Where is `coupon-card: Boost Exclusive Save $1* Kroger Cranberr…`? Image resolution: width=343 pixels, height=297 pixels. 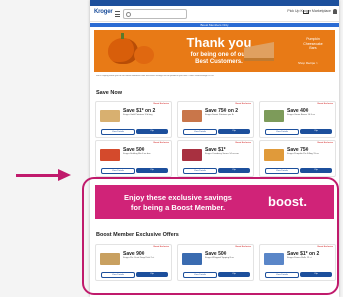 coupon-card: Boost Exclusive Save $1* Kroger Cranberr… is located at coordinates (215, 158).